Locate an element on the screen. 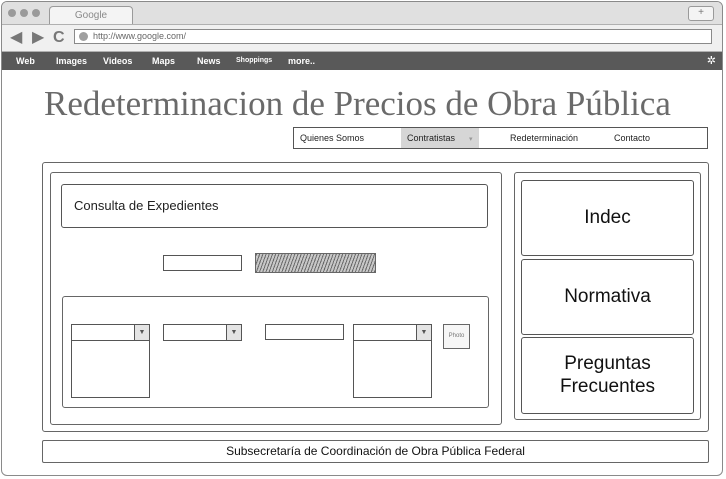 Image resolution: width=726 pixels, height=479 pixels. consulta-expedientes-heading: Consulta de Expedientes is located at coordinates (274, 206).